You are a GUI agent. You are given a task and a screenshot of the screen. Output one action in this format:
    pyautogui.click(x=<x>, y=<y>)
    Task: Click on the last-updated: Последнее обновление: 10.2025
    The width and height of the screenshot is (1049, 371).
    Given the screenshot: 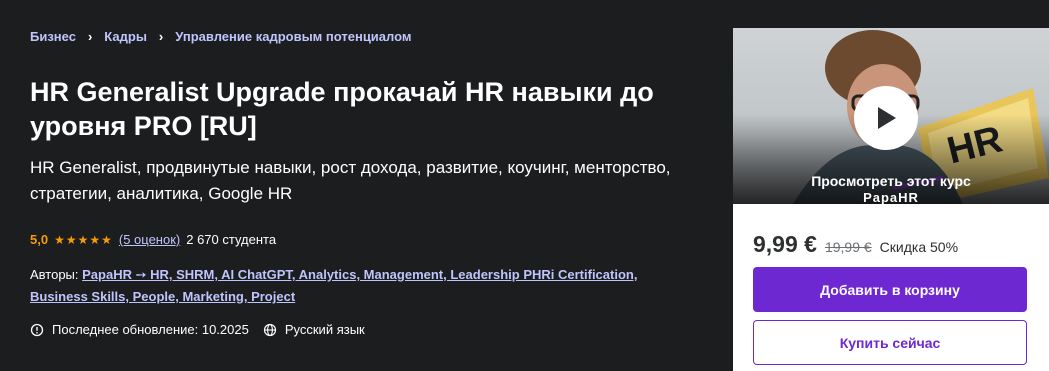 What is the action you would take?
    pyautogui.click(x=139, y=329)
    